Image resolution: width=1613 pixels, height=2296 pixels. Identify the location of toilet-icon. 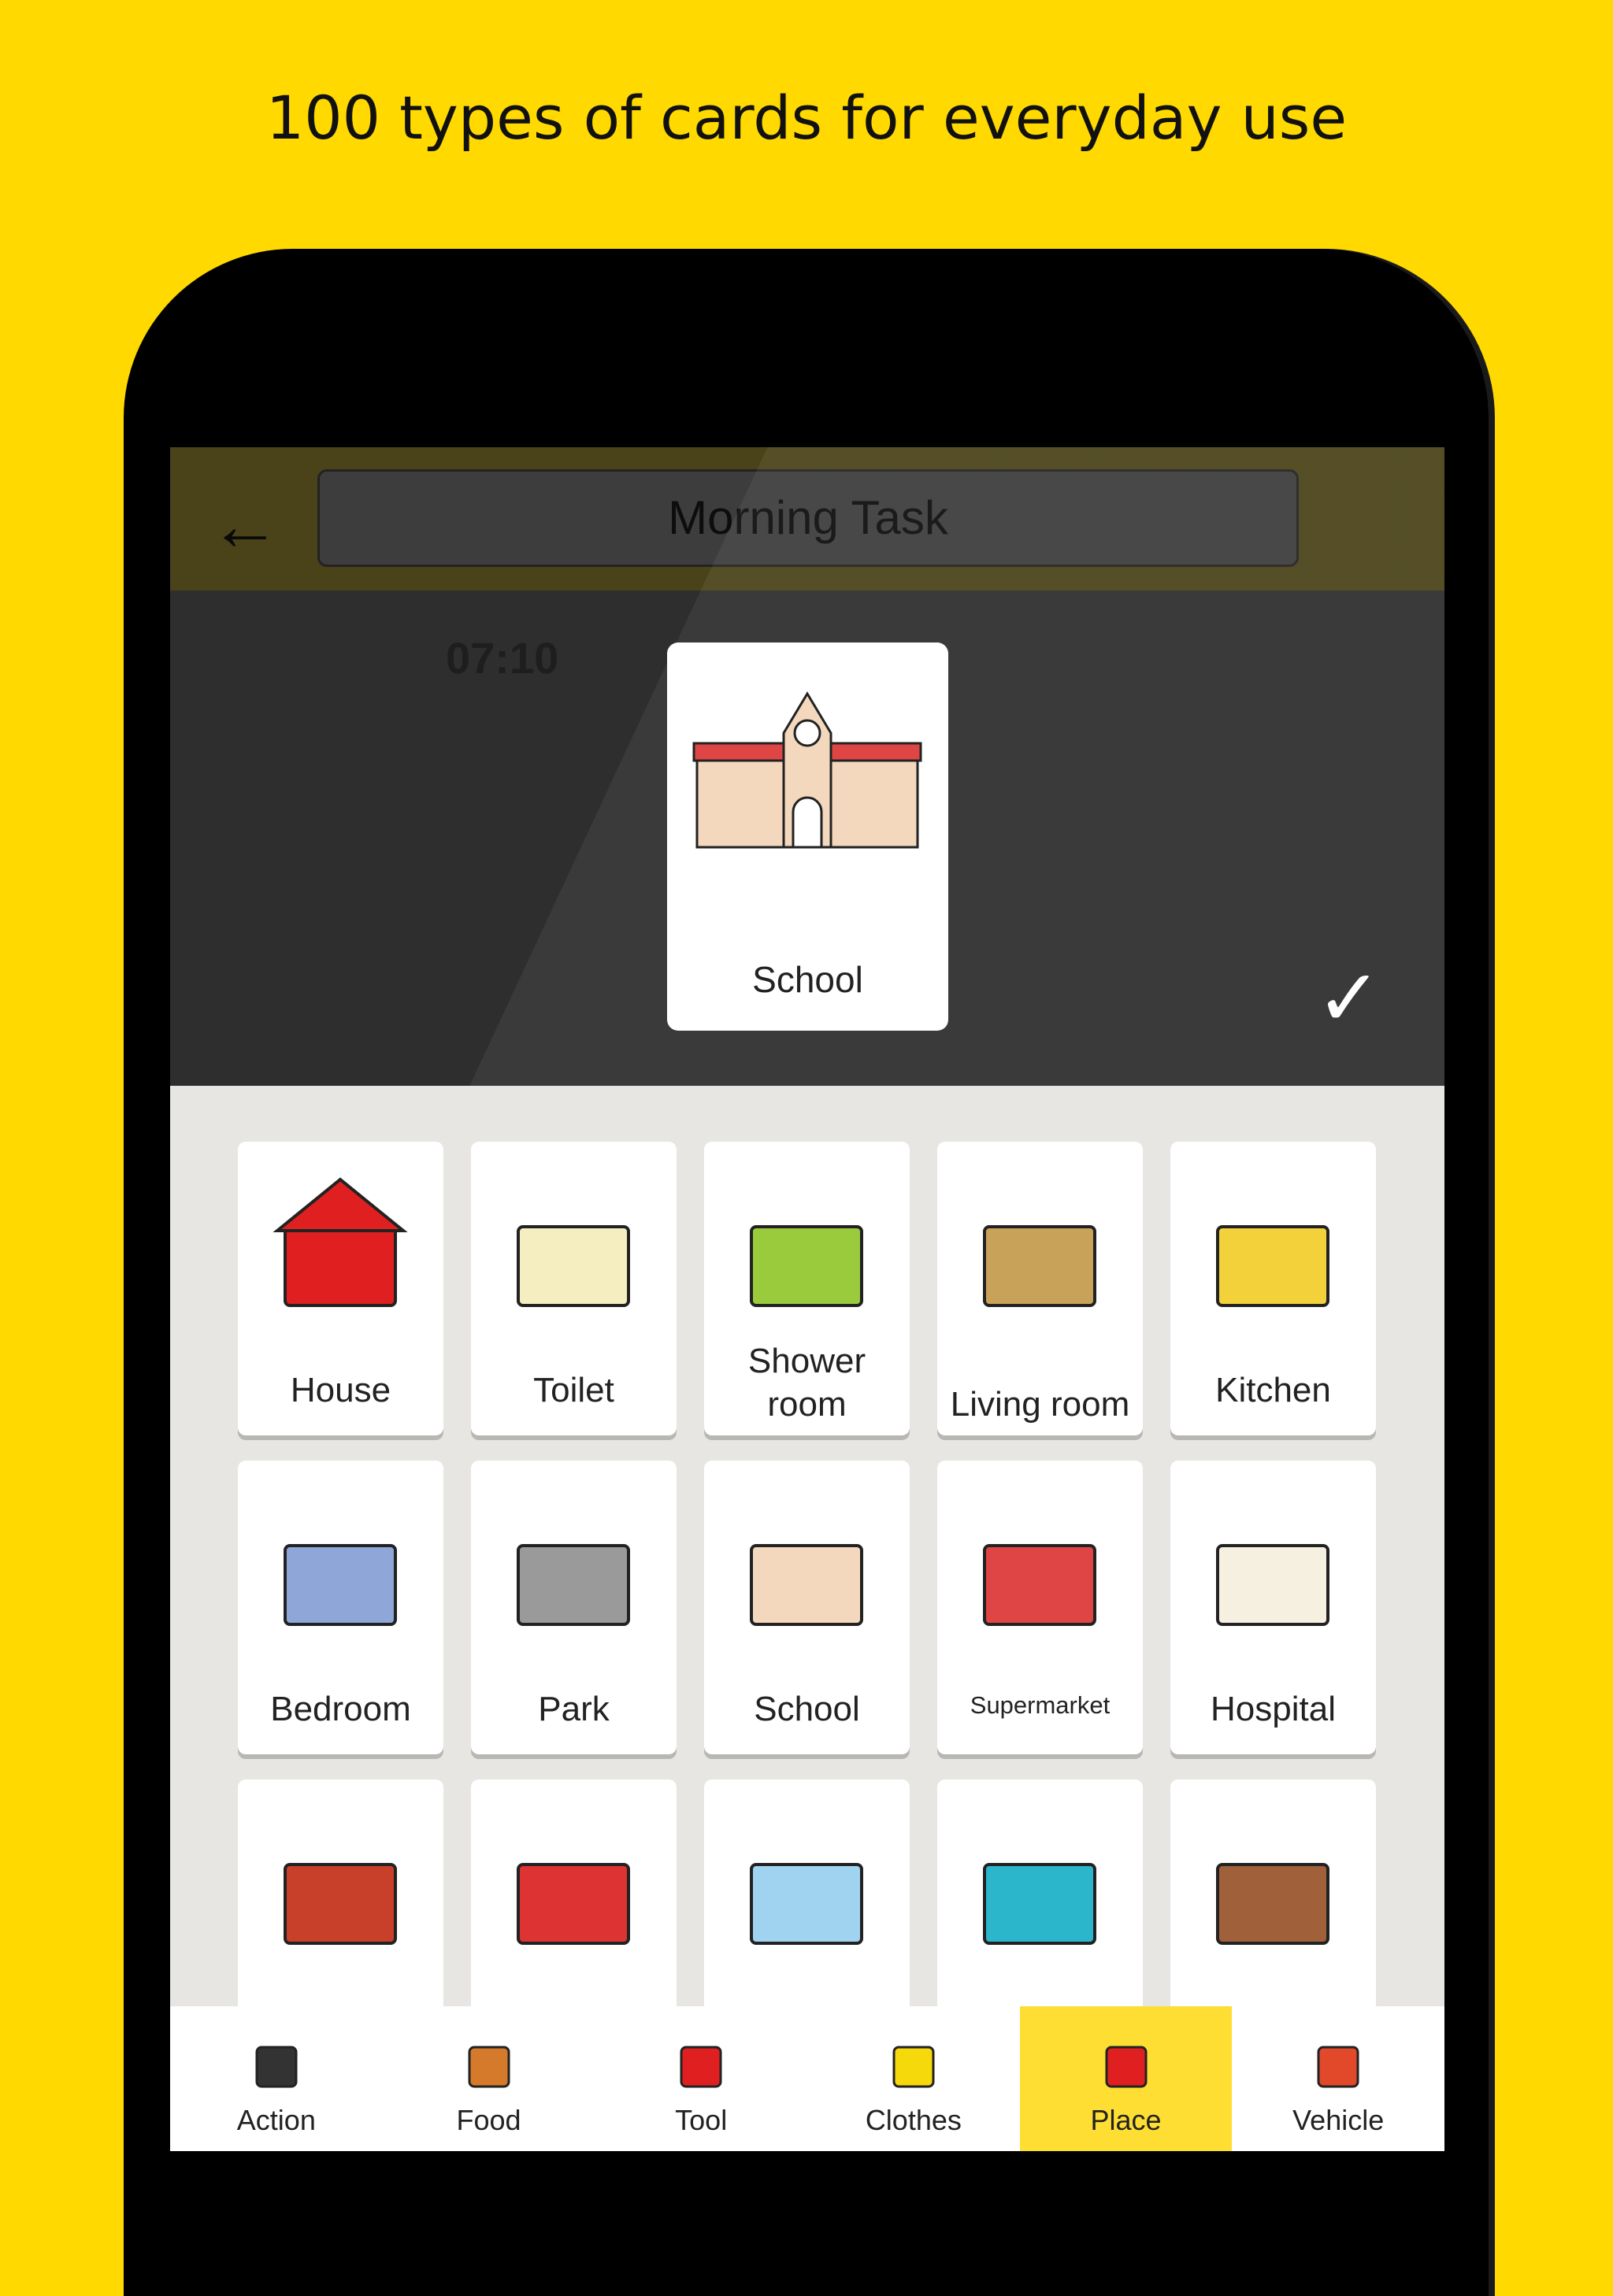
(573, 1266).